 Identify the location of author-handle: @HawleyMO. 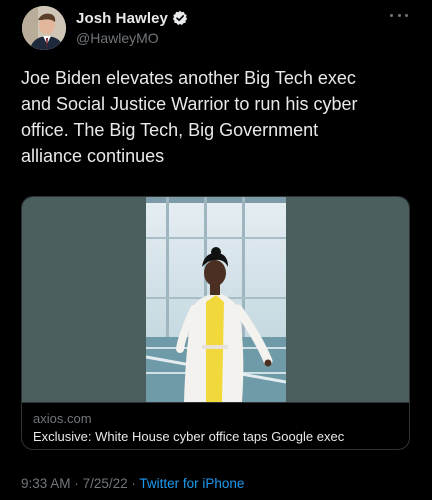
(132, 38).